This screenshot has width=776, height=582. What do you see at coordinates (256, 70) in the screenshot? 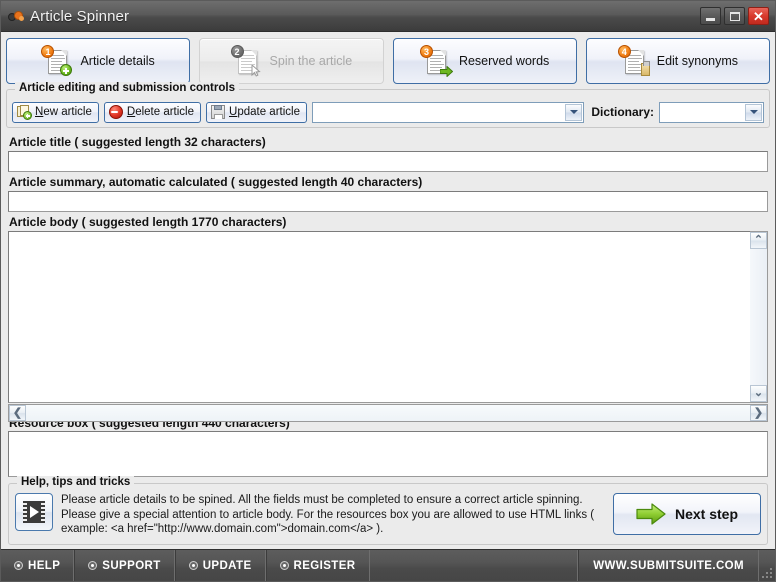
I see `cursor-badge-icon` at bounding box center [256, 70].